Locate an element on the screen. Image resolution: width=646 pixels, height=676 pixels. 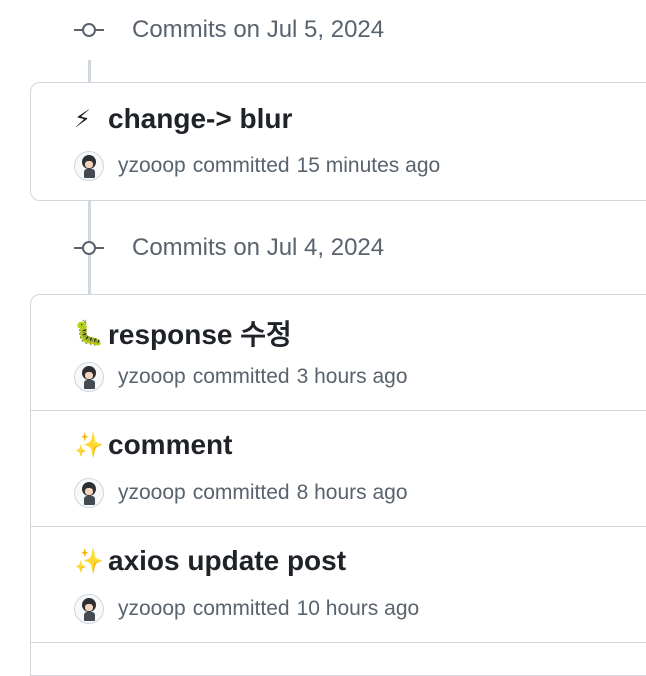
bug-icon: 🐛 is located at coordinates (89, 333).